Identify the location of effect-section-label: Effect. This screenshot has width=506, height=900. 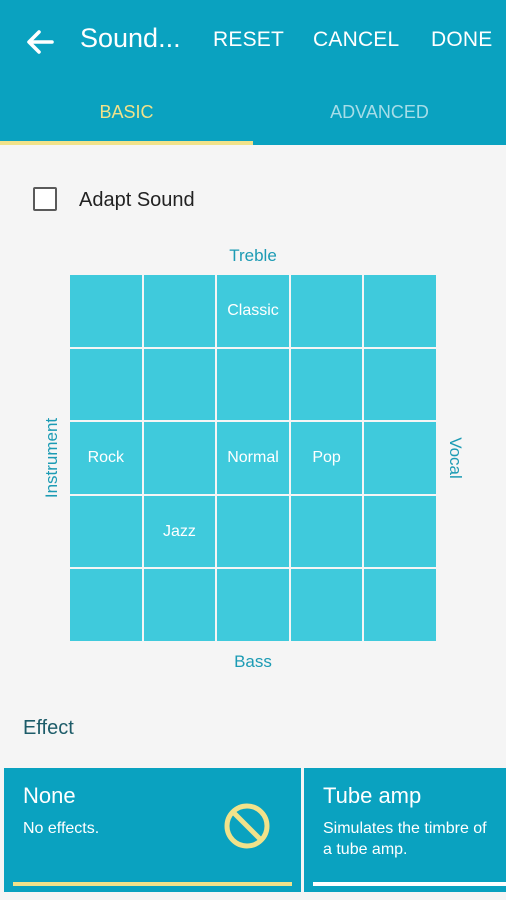
(48, 728).